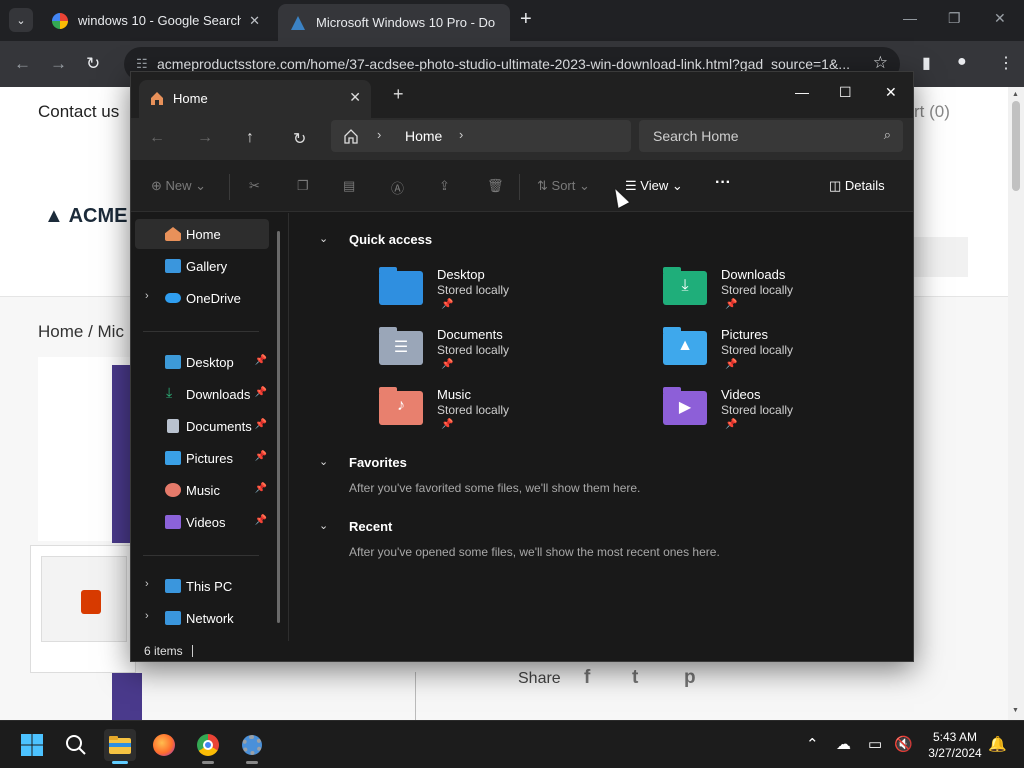  I want to click on quick-access-documents: ☰ Documents Stored locally 📌, so click(479, 354).